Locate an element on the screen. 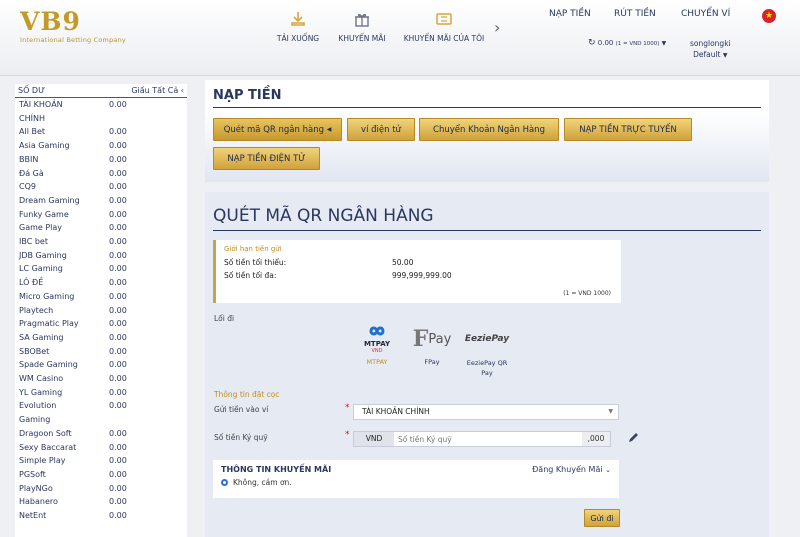 Image resolution: width=800 pixels, height=537 pixels. promo-option: Không, cám ơn. is located at coordinates (416, 482).